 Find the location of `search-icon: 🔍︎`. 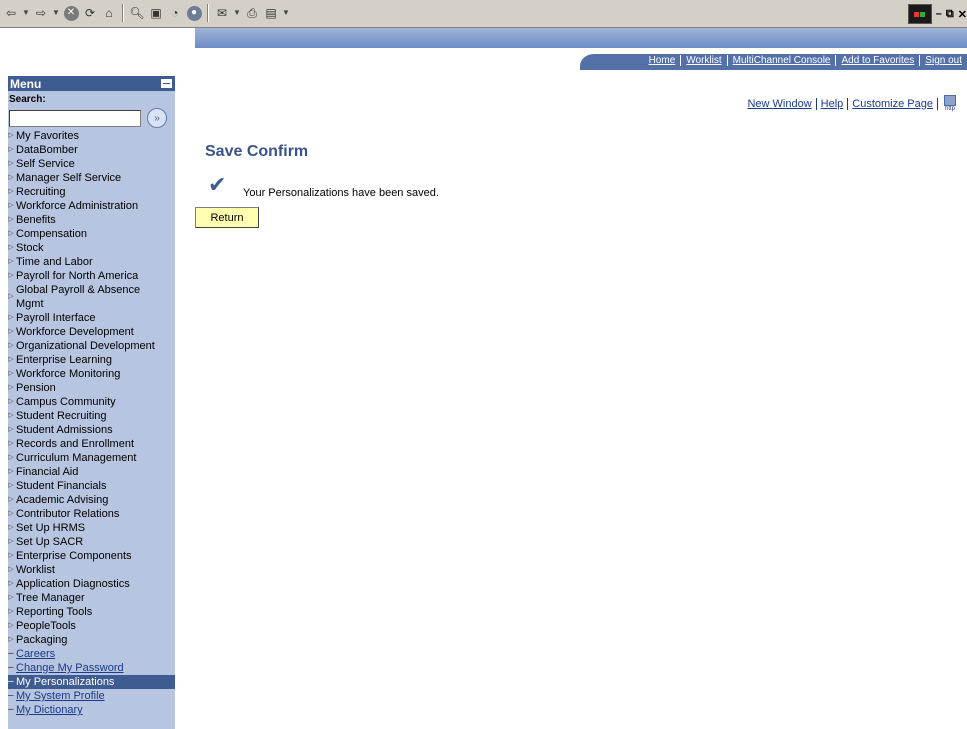

search-icon: 🔍︎ is located at coordinates (137, 13).